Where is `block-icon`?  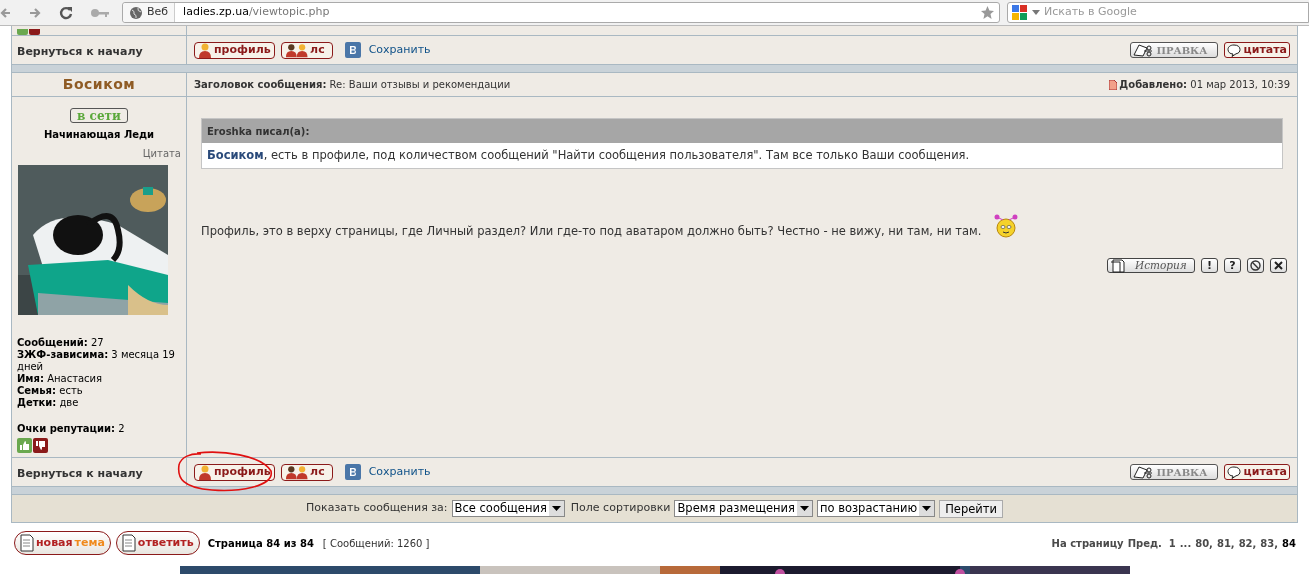
block-icon is located at coordinates (1255, 266).